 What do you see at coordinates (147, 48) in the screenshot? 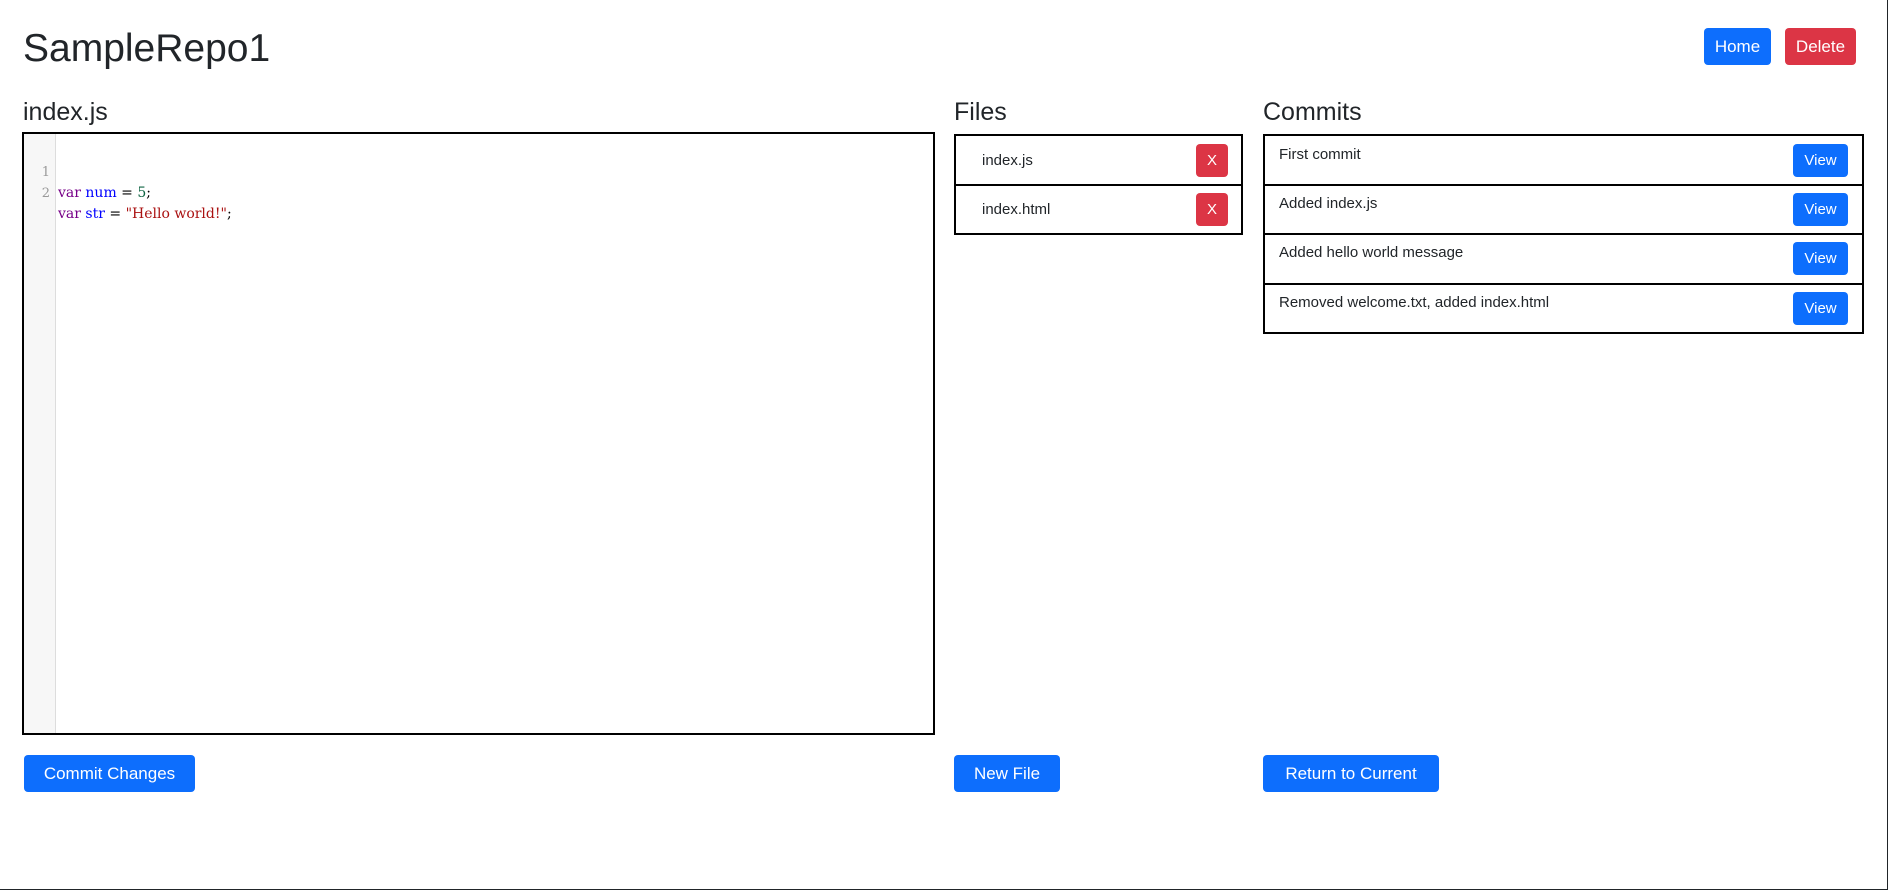
I see `repo-title: SampleRepo1` at bounding box center [147, 48].